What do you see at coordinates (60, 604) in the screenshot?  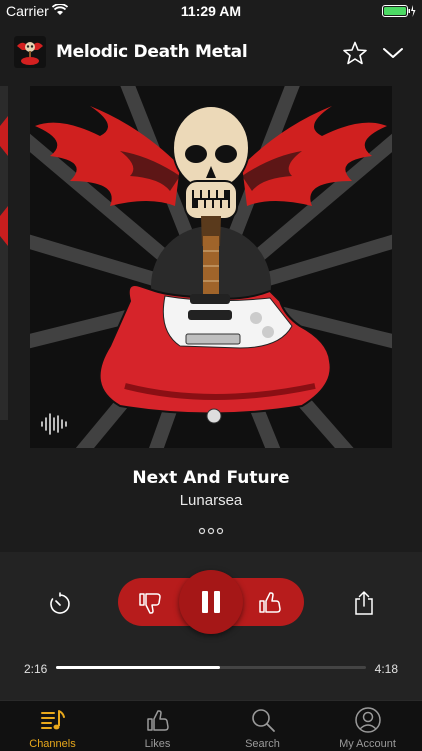 I see `sleep-timer-icon` at bounding box center [60, 604].